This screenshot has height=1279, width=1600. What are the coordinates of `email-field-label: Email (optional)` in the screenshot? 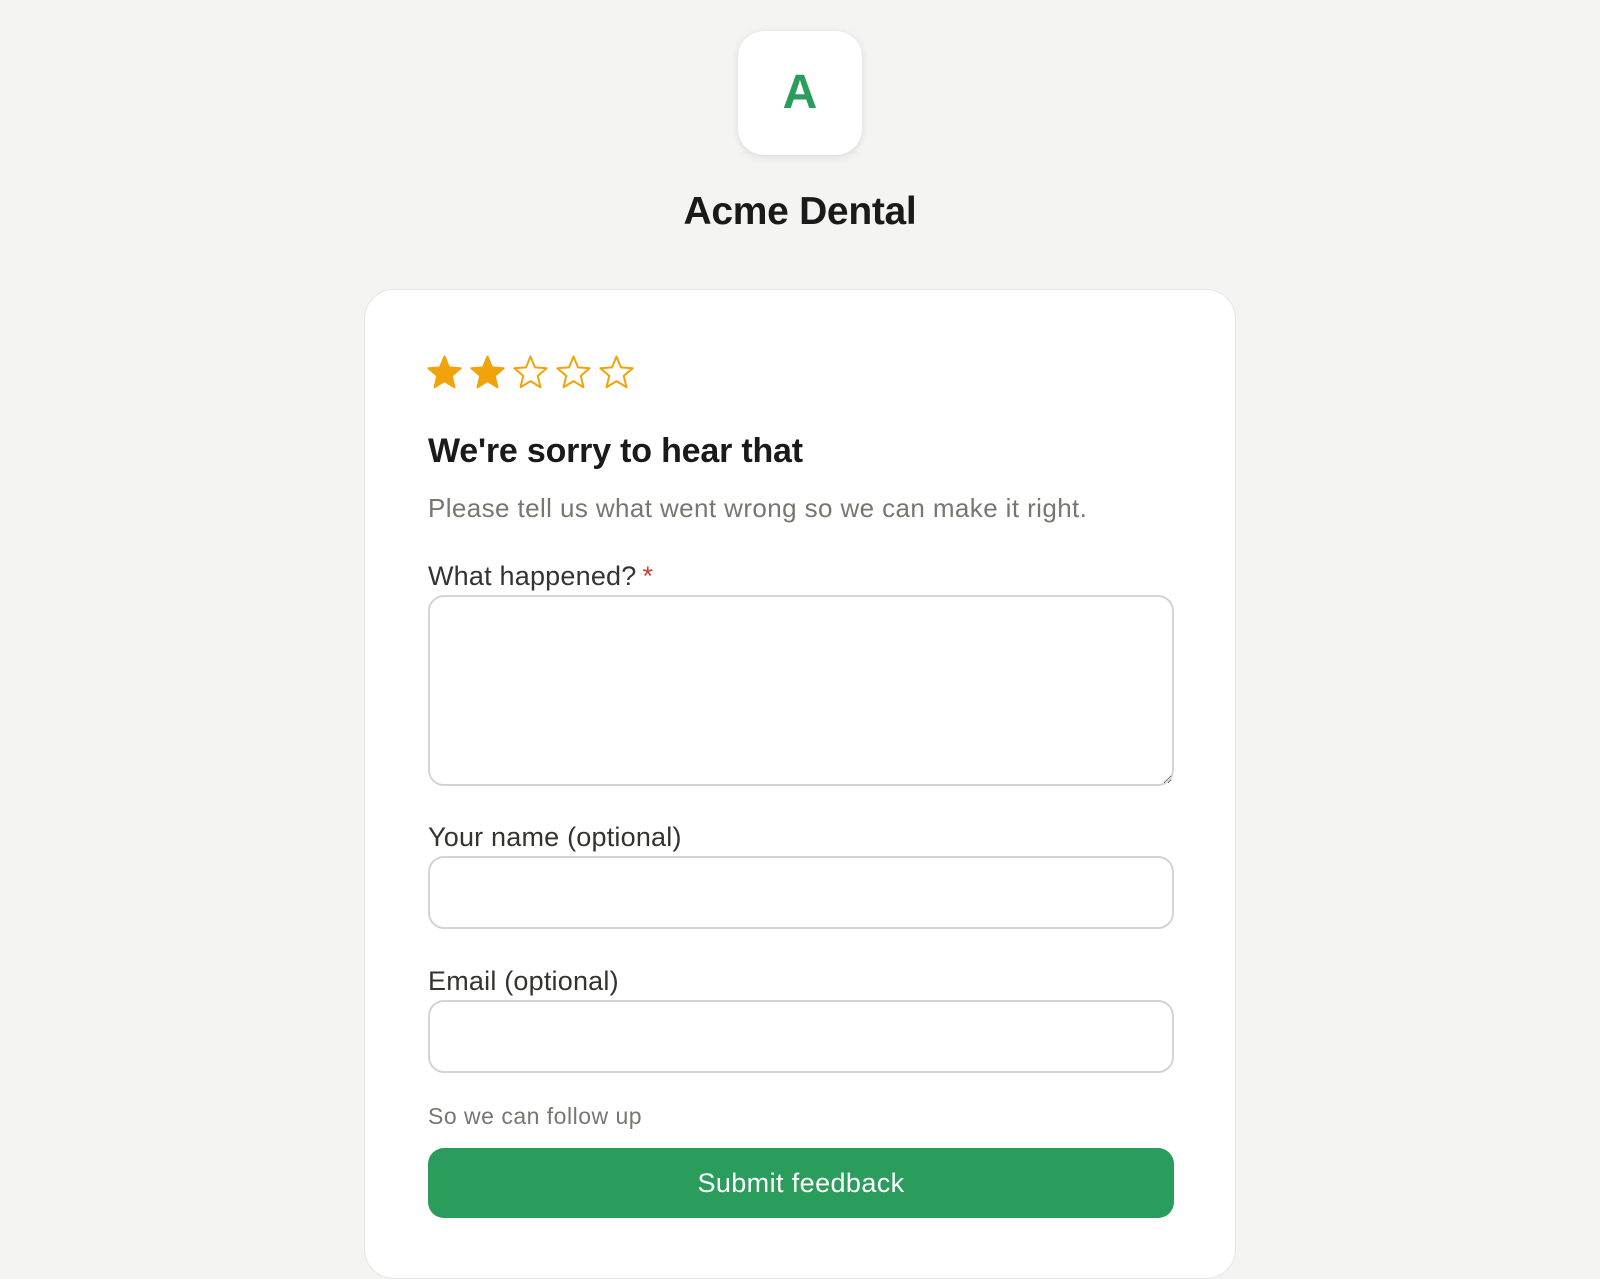 It's located at (523, 981).